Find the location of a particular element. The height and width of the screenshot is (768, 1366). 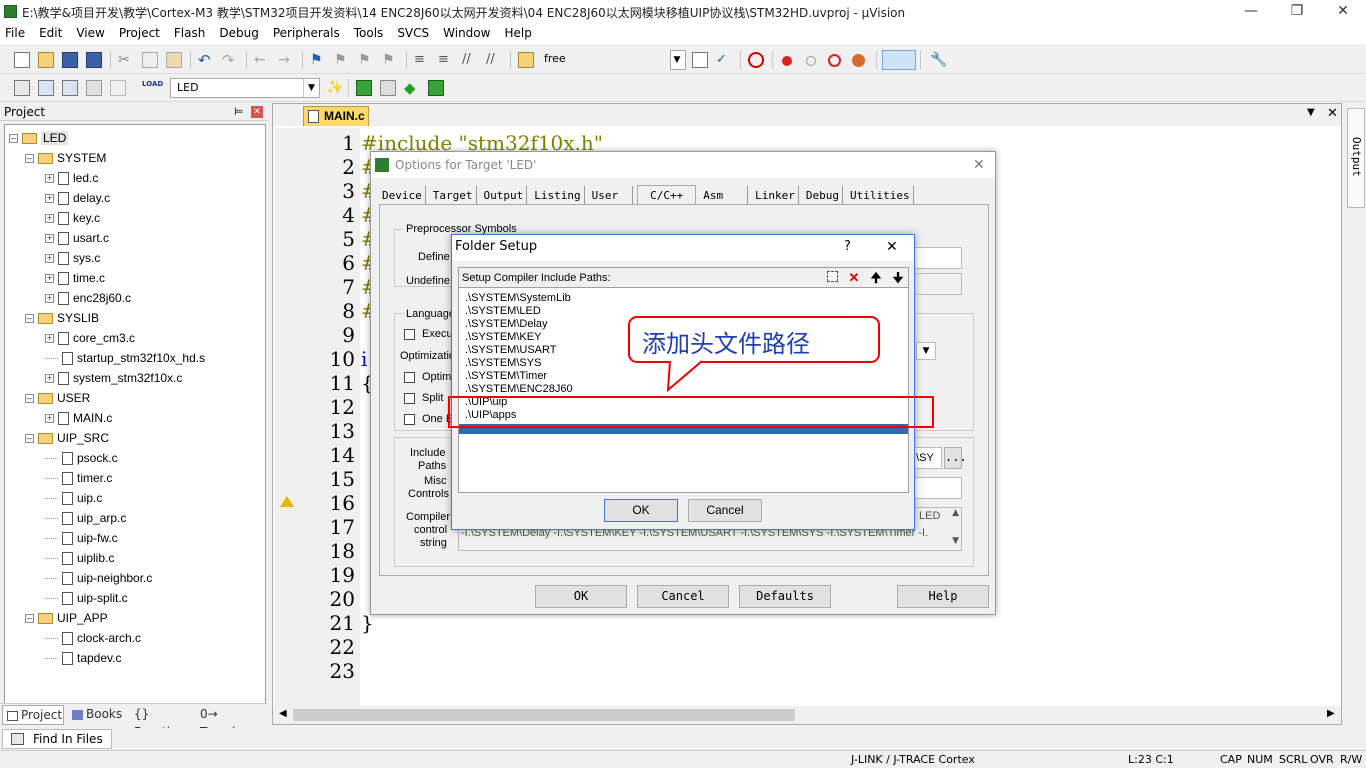

tab-utilities: Utilities is located at coordinates (880, 196).